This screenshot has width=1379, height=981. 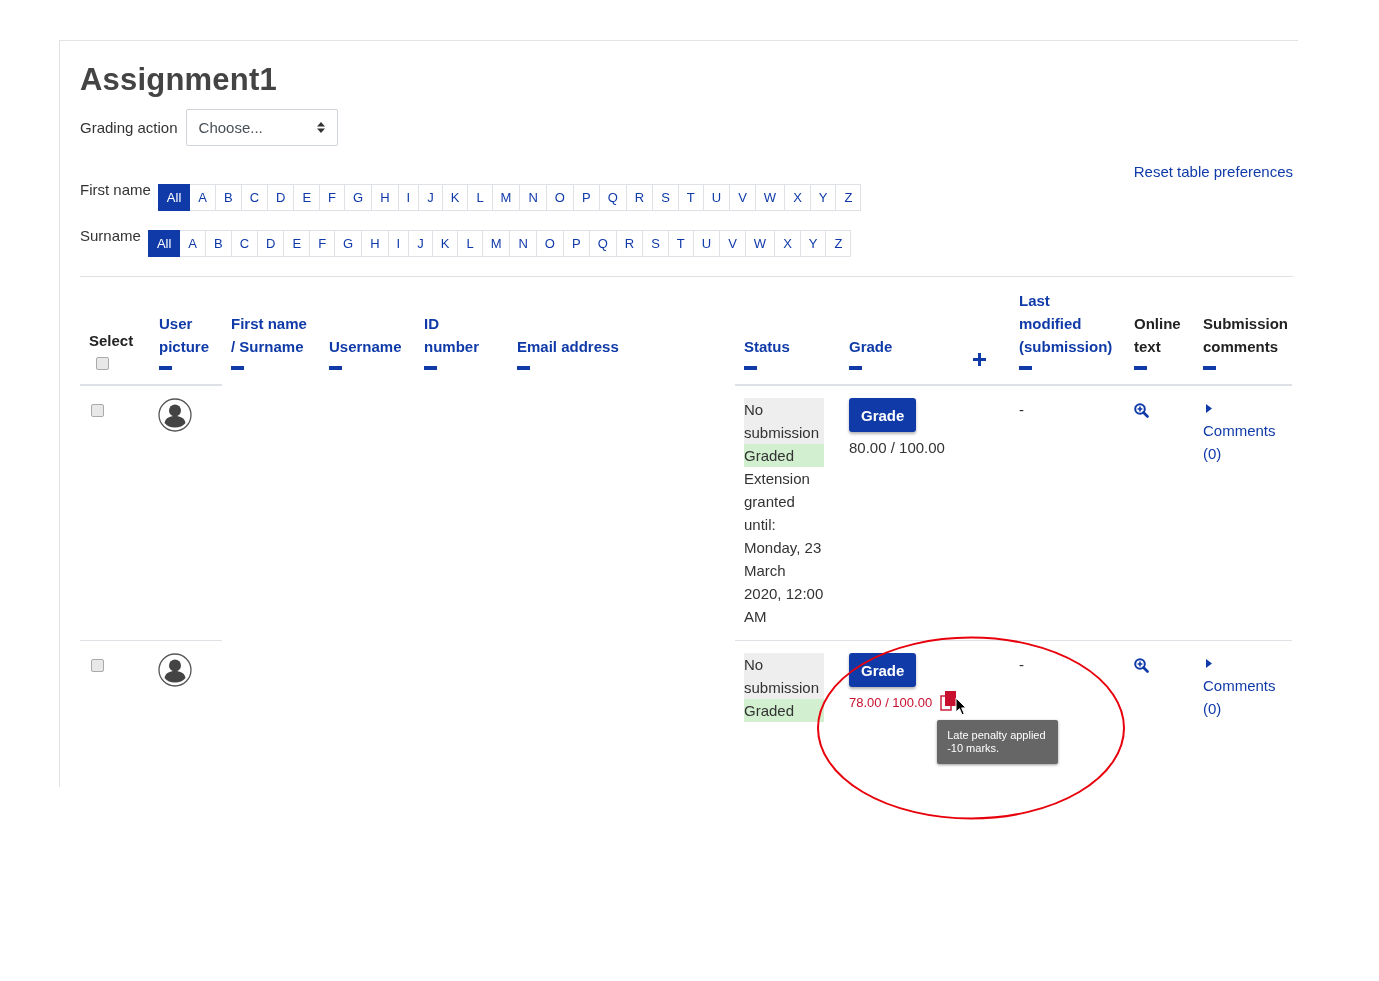 I want to click on column-header: Email address, so click(x=592, y=346).